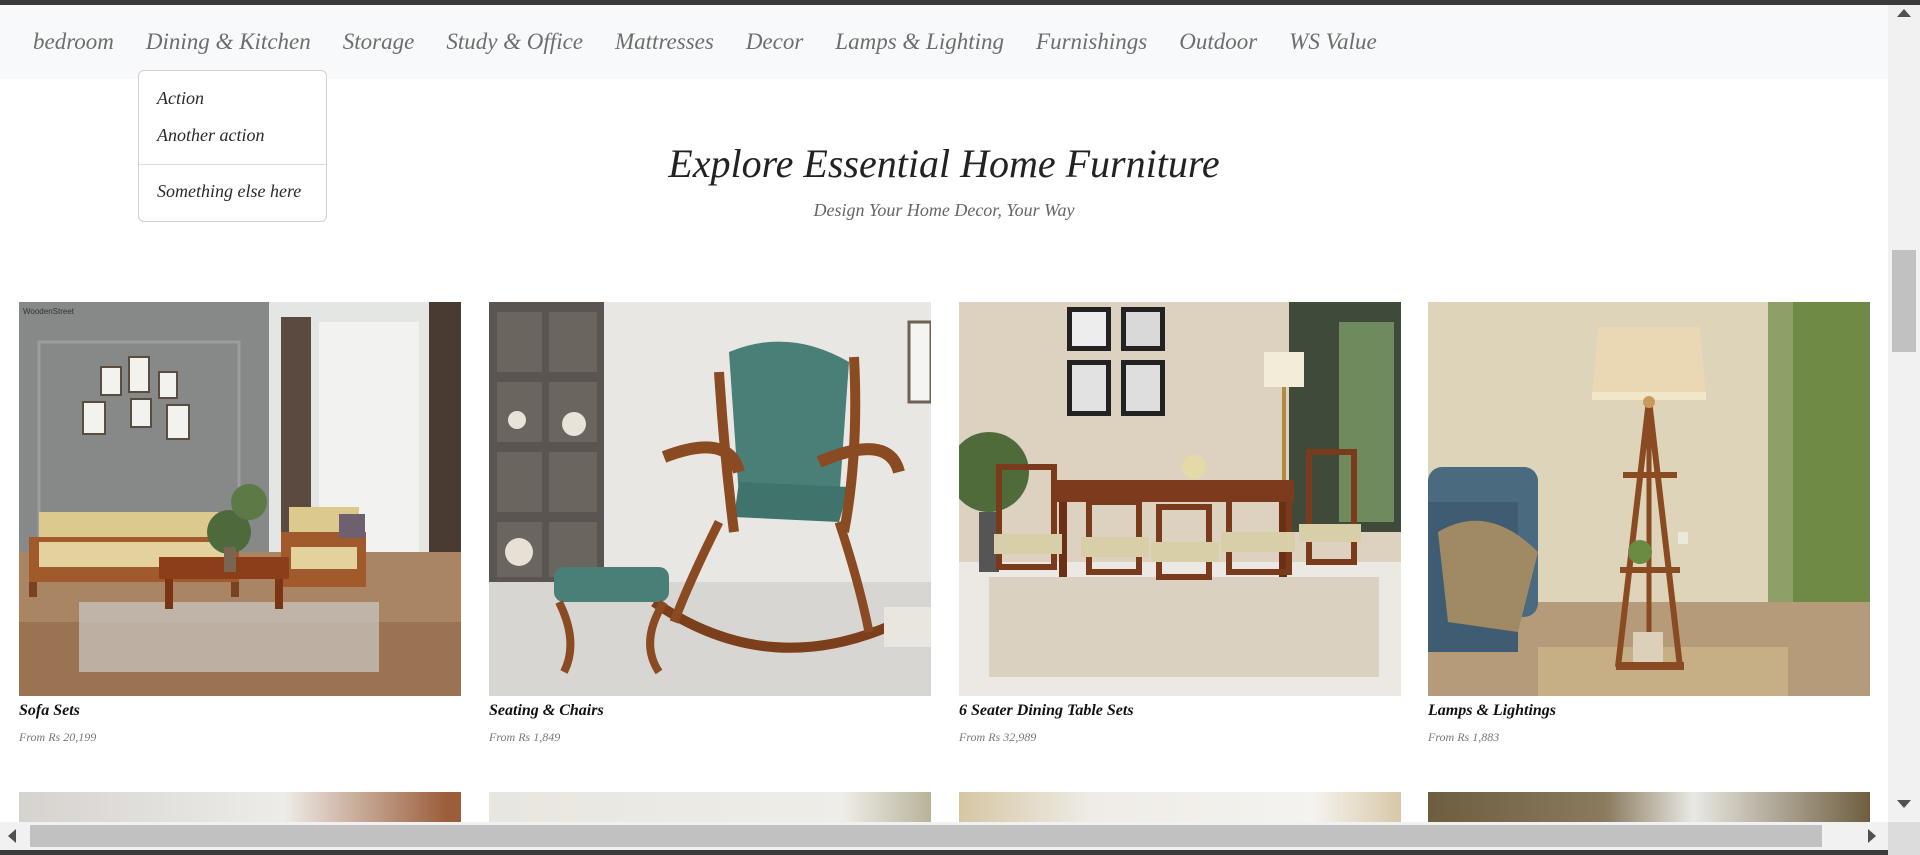 This screenshot has width=1920, height=855. What do you see at coordinates (546, 711) in the screenshot?
I see `product-name: Seating & Chairs` at bounding box center [546, 711].